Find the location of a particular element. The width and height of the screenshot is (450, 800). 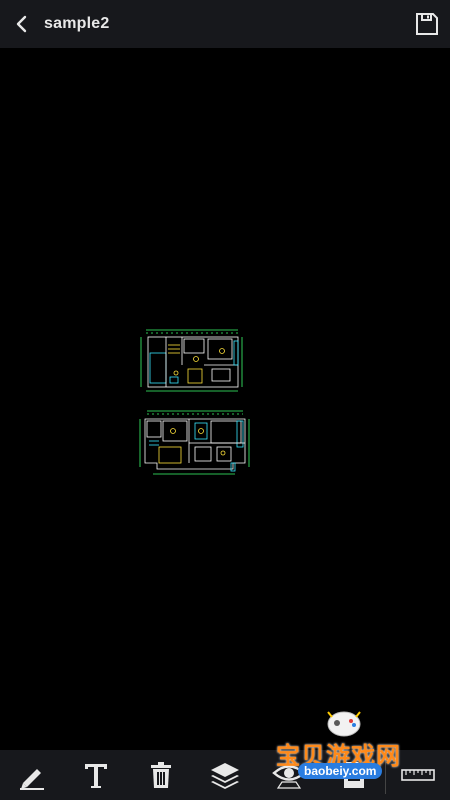

text-icon is located at coordinates (96, 776).